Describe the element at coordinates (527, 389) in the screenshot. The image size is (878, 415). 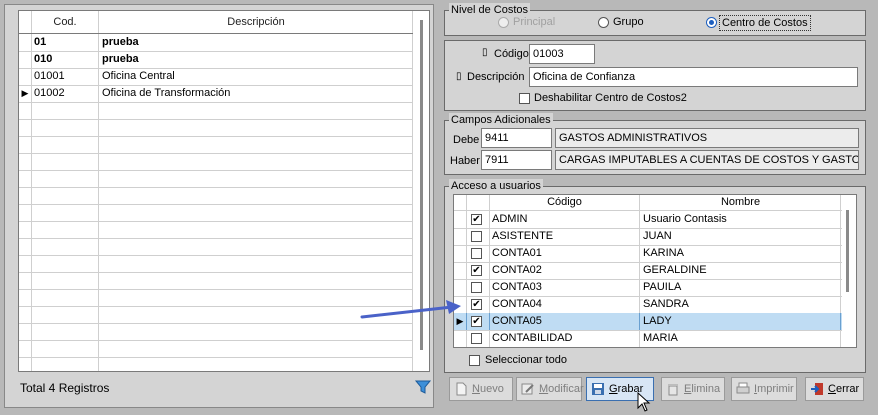
I see `edit-icon` at that location.